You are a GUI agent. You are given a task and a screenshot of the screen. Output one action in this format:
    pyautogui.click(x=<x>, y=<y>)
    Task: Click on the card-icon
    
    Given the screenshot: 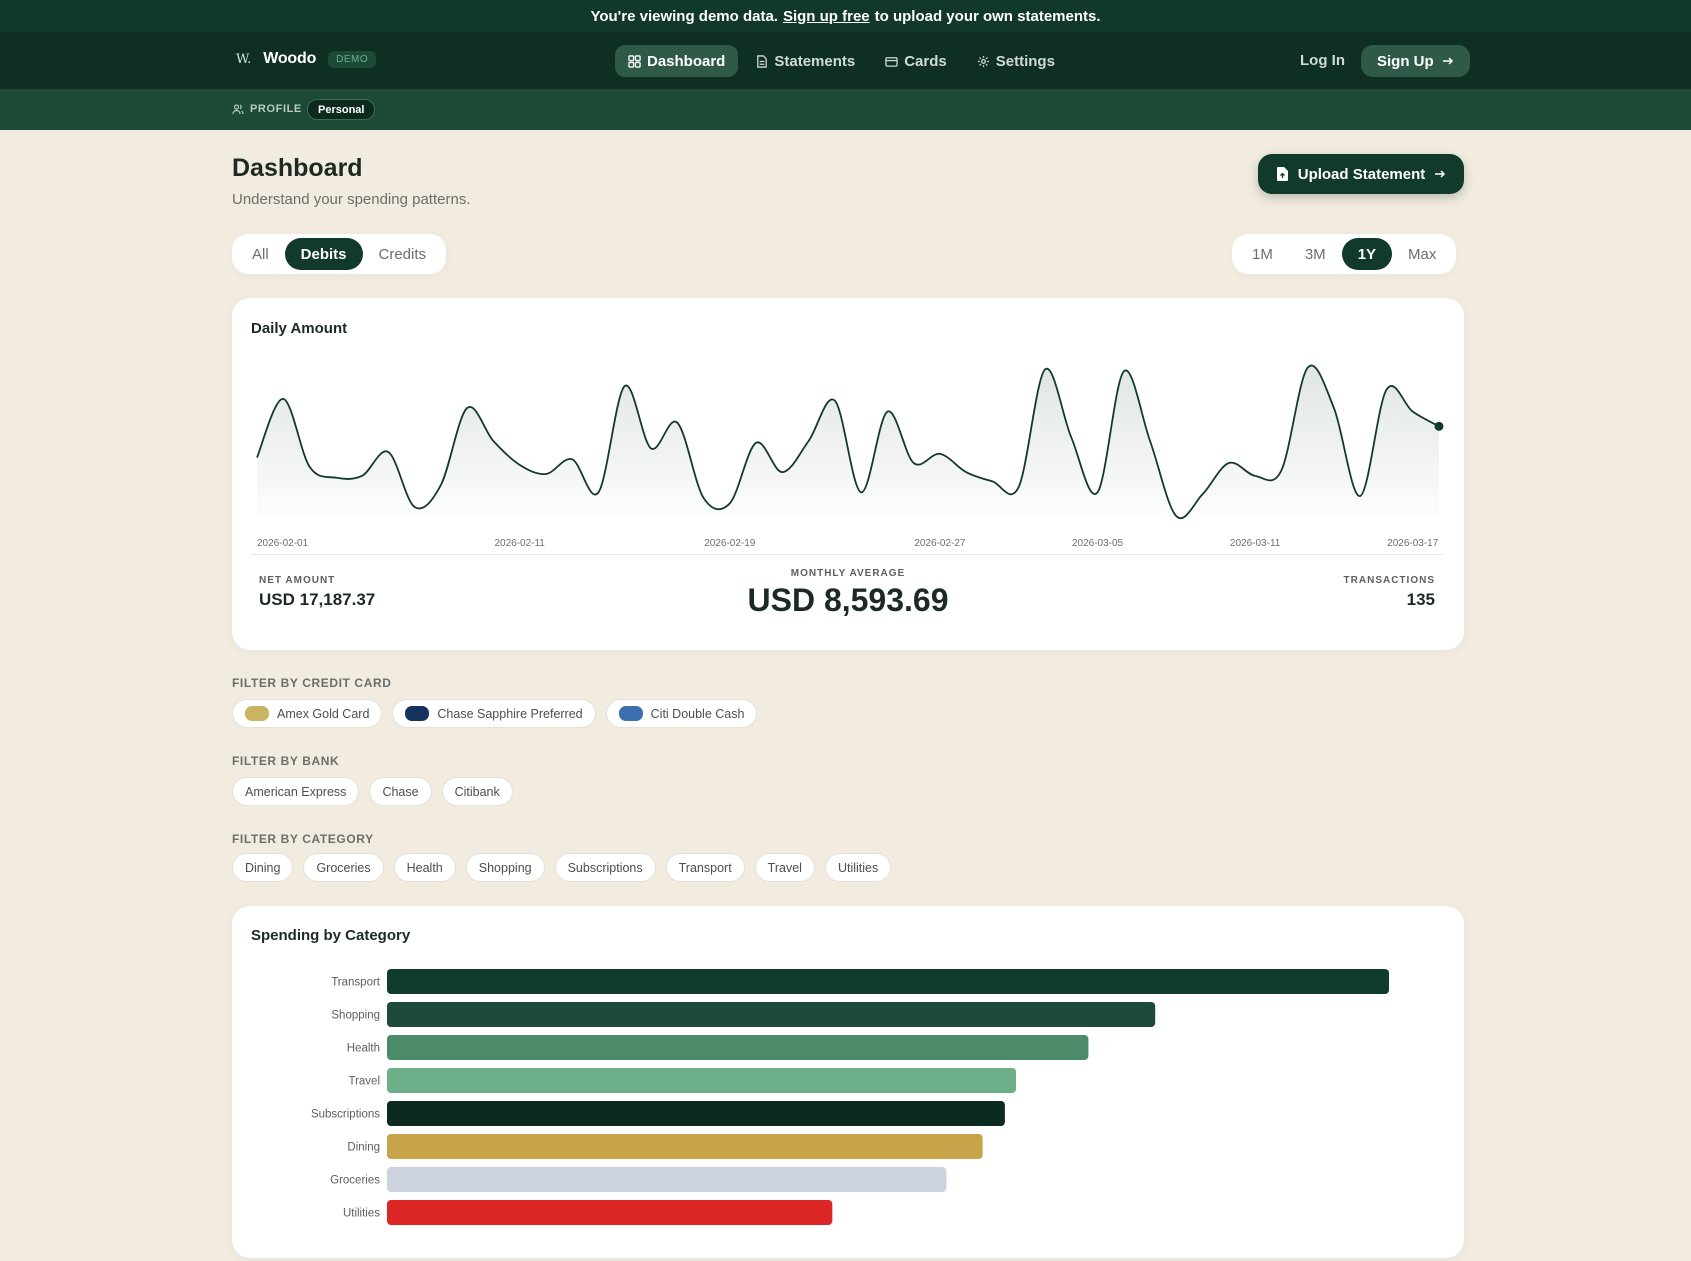 What is the action you would take?
    pyautogui.click(x=891, y=61)
    